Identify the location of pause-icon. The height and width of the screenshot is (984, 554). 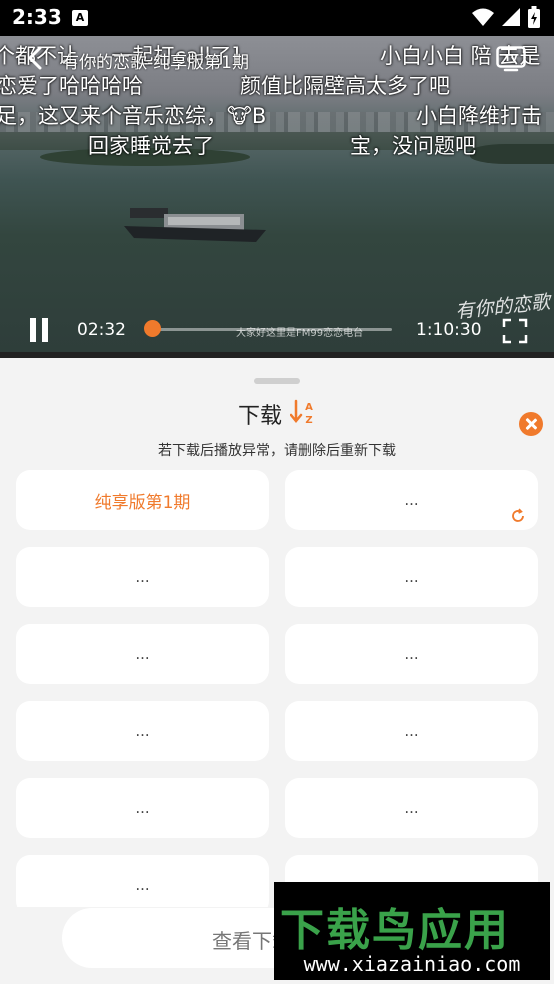
(39, 331).